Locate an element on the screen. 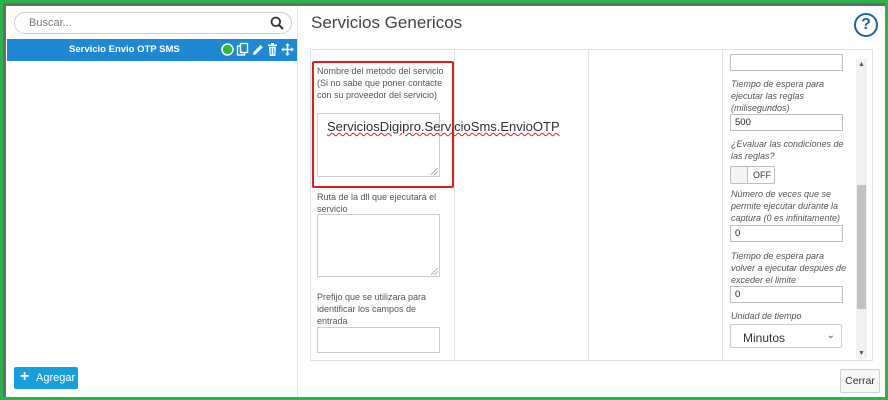 Image resolution: width=888 pixels, height=400 pixels. toggle-state: OFF is located at coordinates (762, 175).